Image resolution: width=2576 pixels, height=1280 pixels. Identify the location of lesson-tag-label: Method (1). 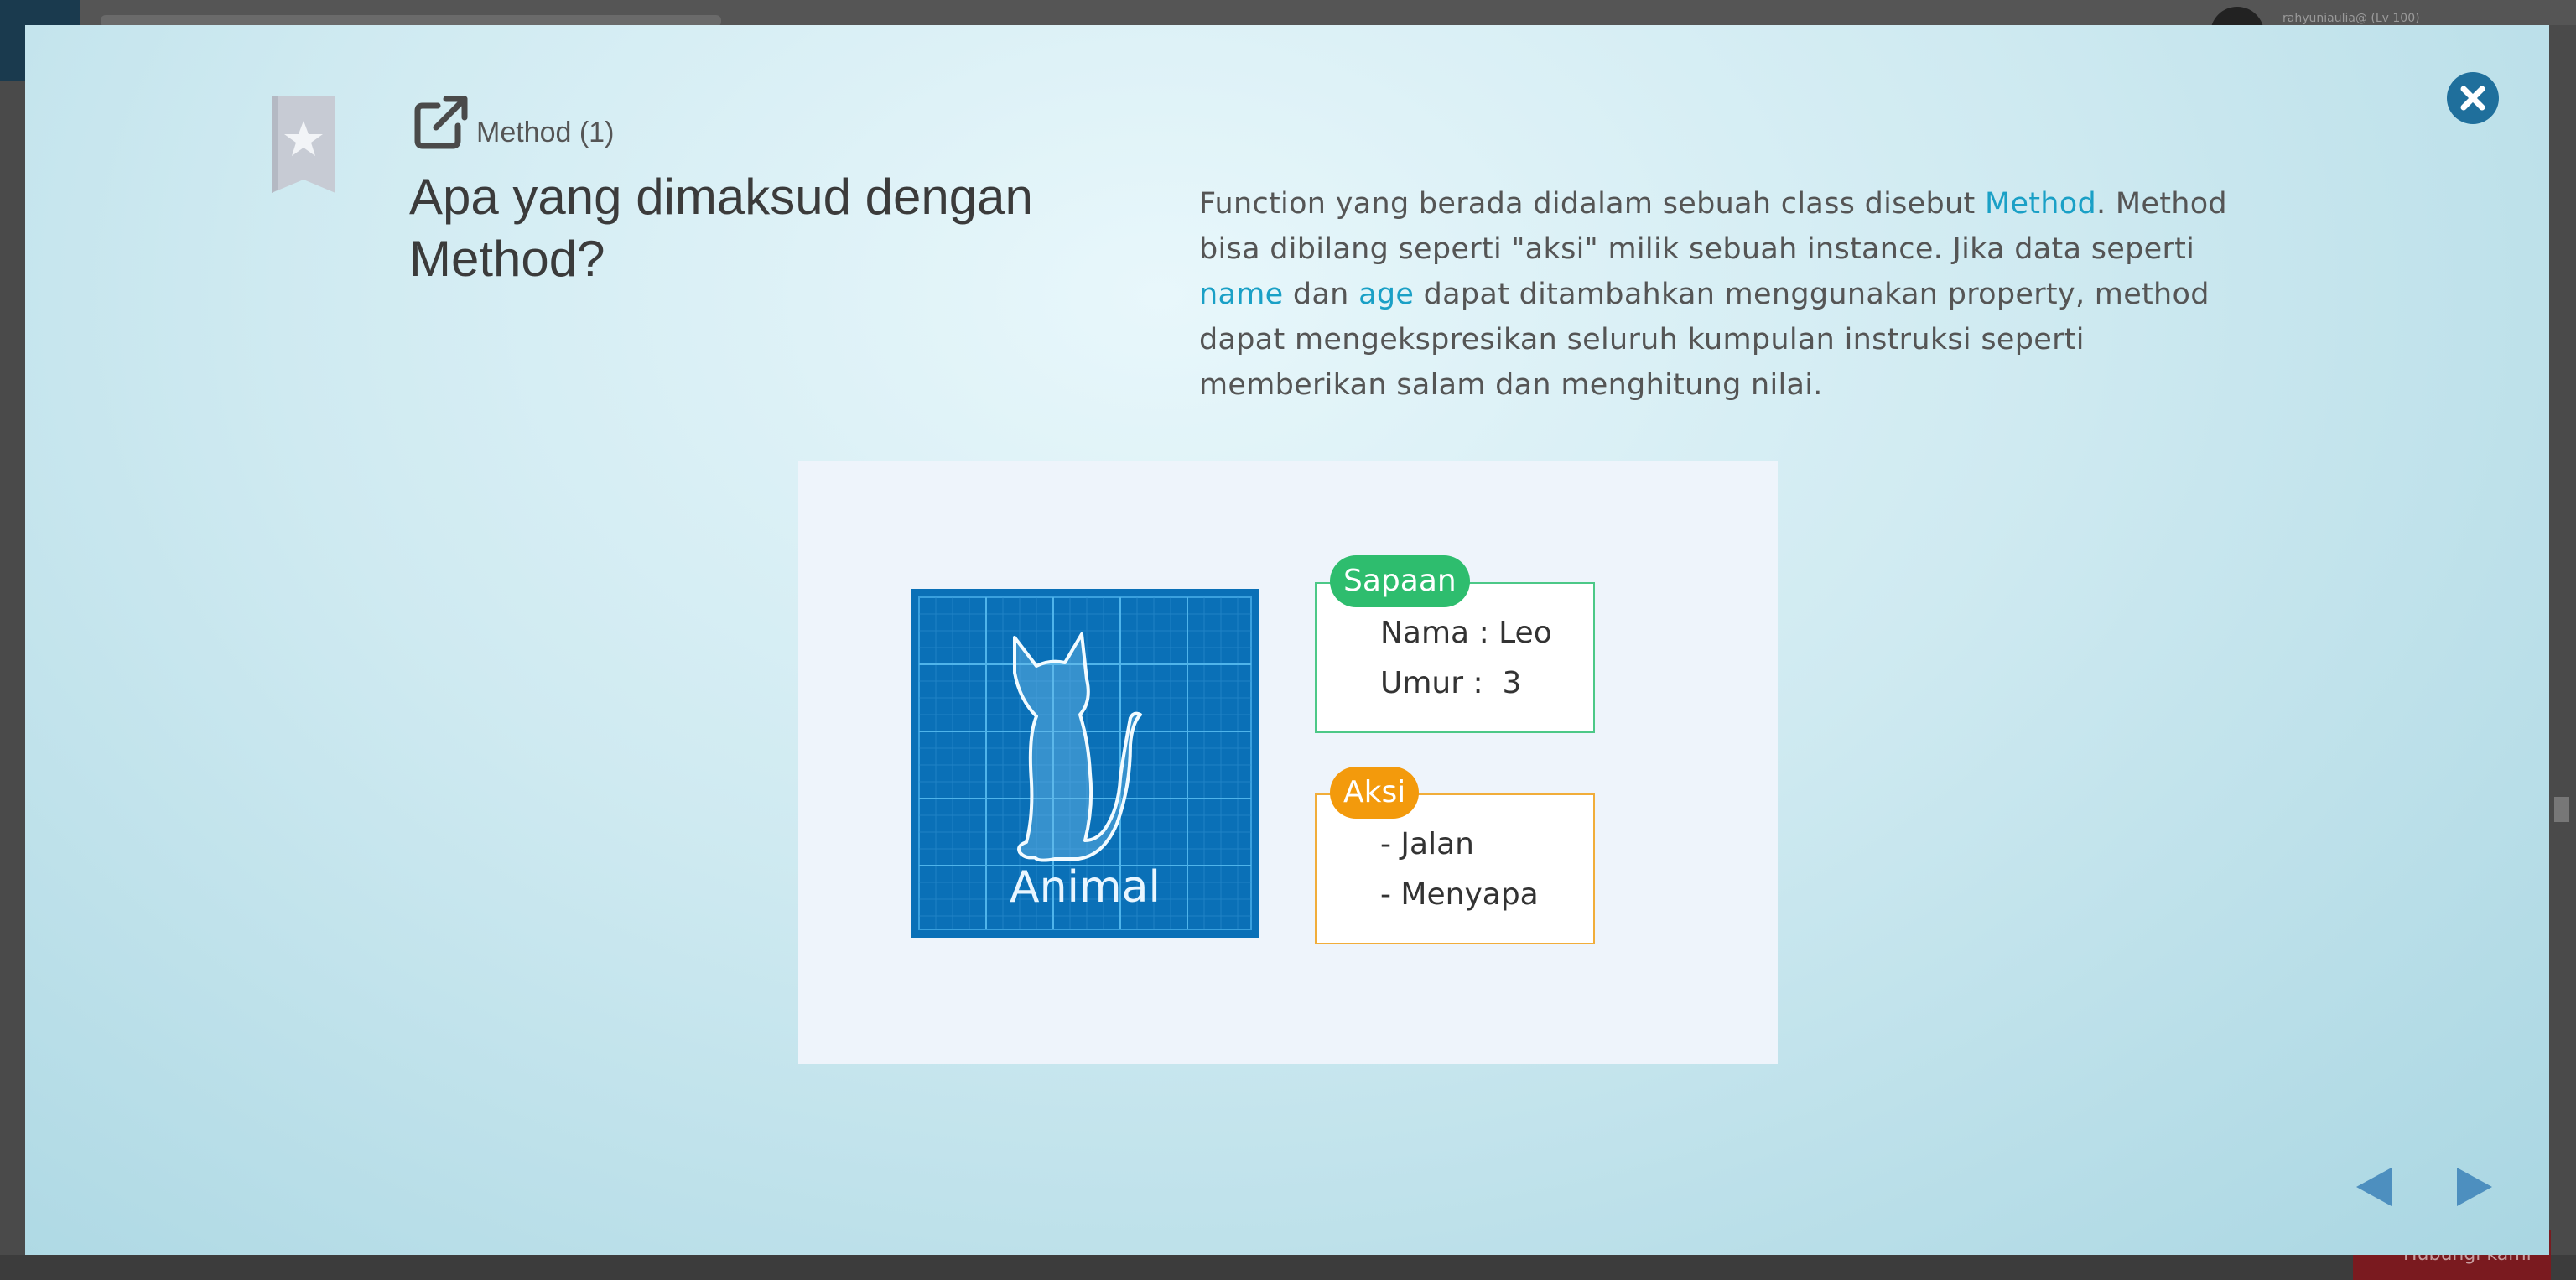
(545, 132).